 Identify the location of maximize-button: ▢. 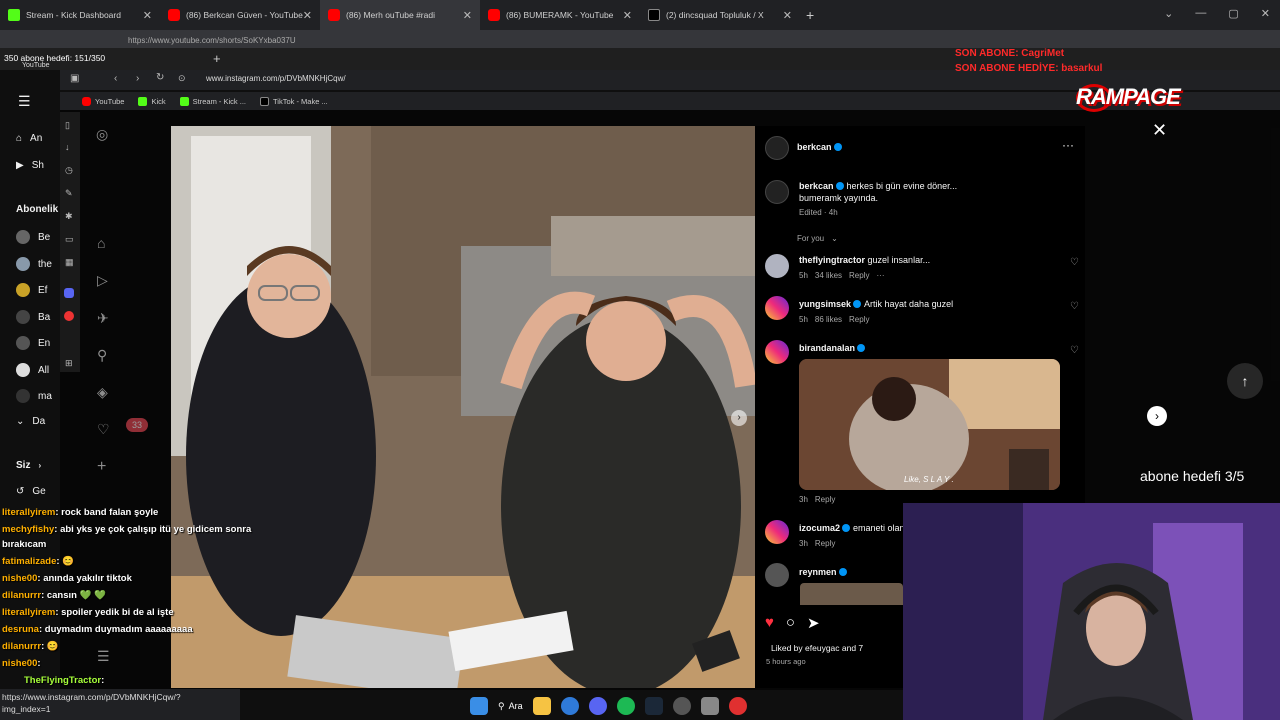
(1233, 13).